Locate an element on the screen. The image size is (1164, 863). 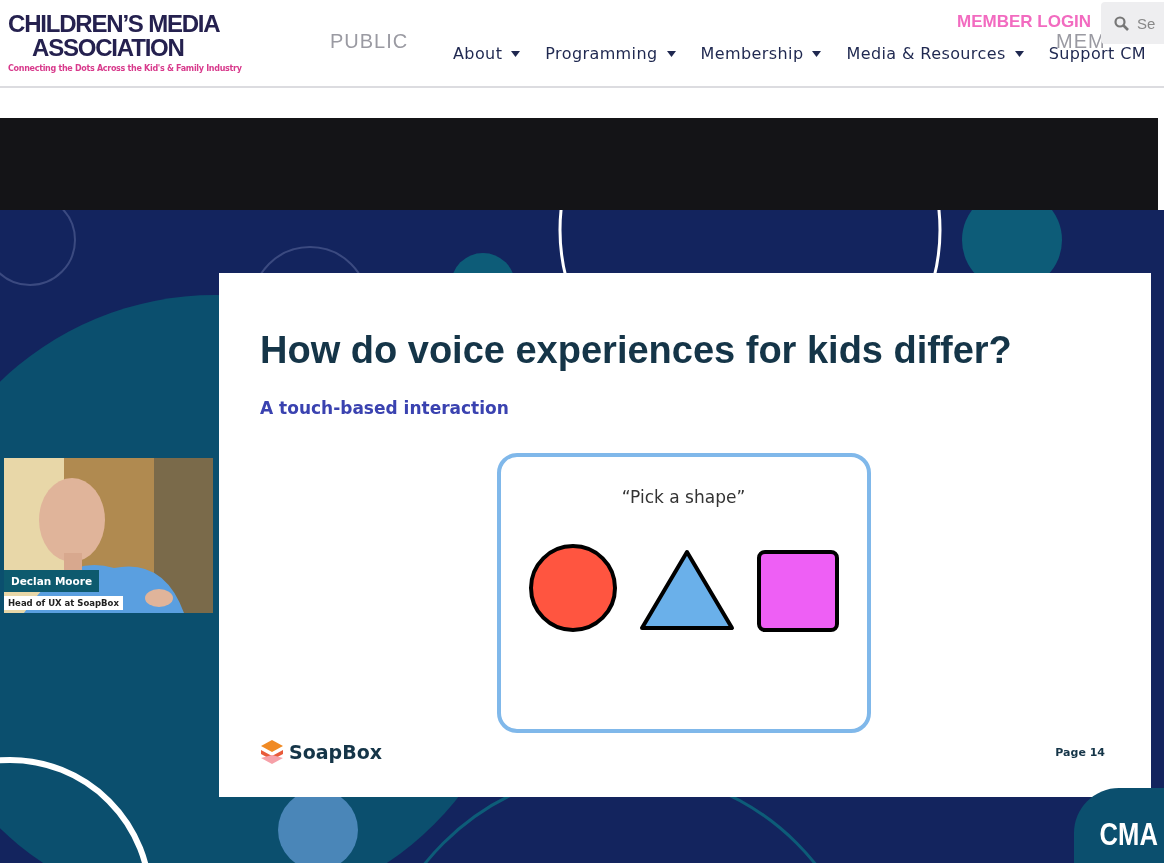
nav-link: Programming is located at coordinates (610, 53).